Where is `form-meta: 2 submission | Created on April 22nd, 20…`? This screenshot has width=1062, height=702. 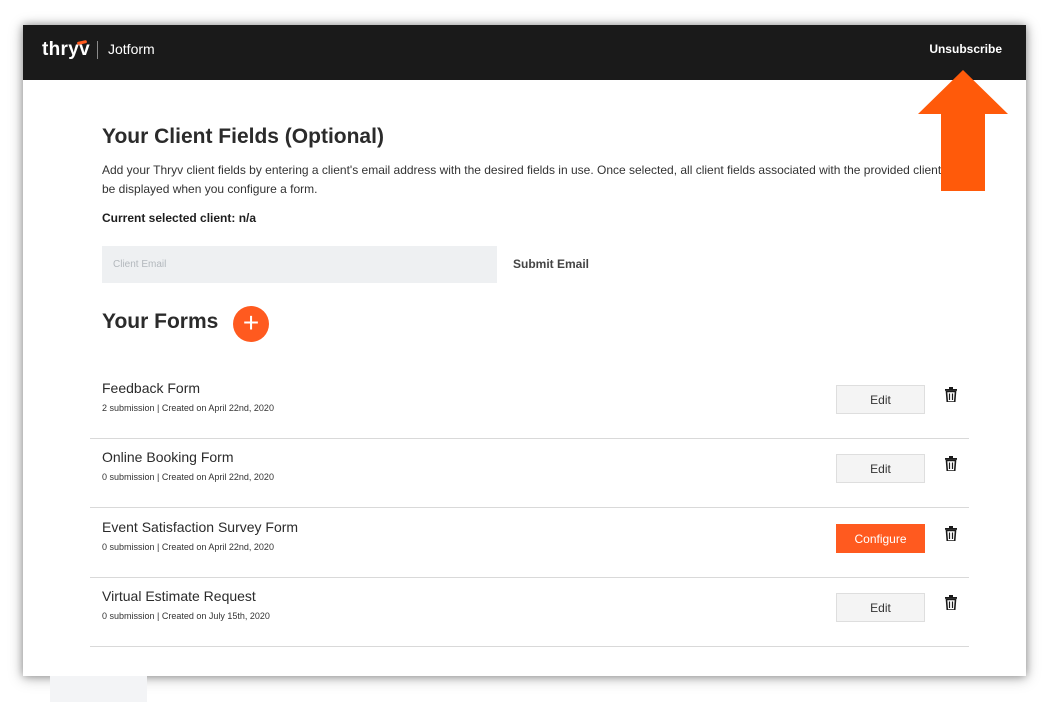
form-meta: 2 submission | Created on April 22nd, 20… is located at coordinates (188, 408).